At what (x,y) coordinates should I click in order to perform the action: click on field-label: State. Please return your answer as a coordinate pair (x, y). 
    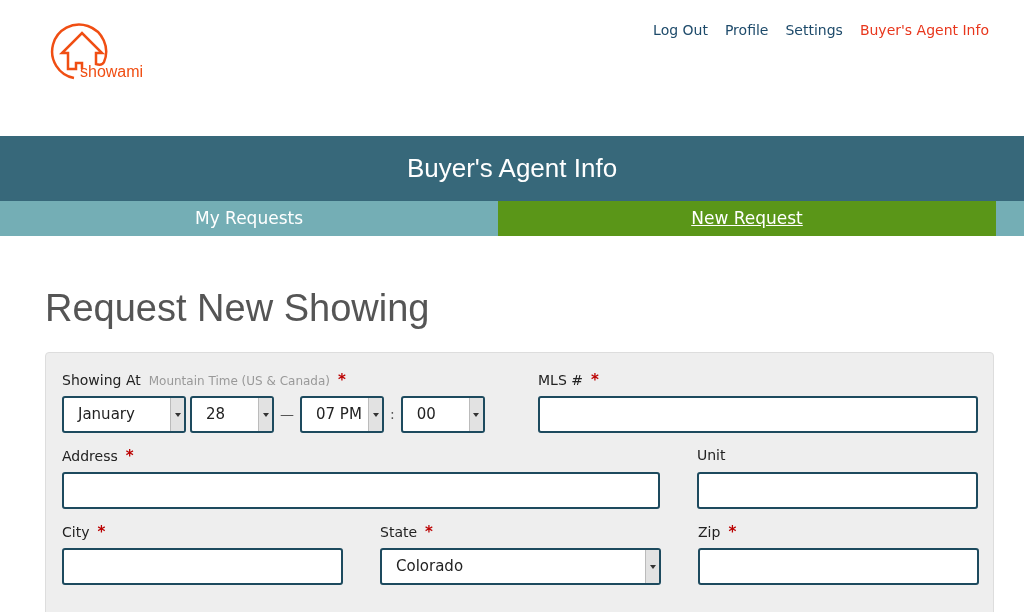
    Looking at the image, I should click on (399, 532).